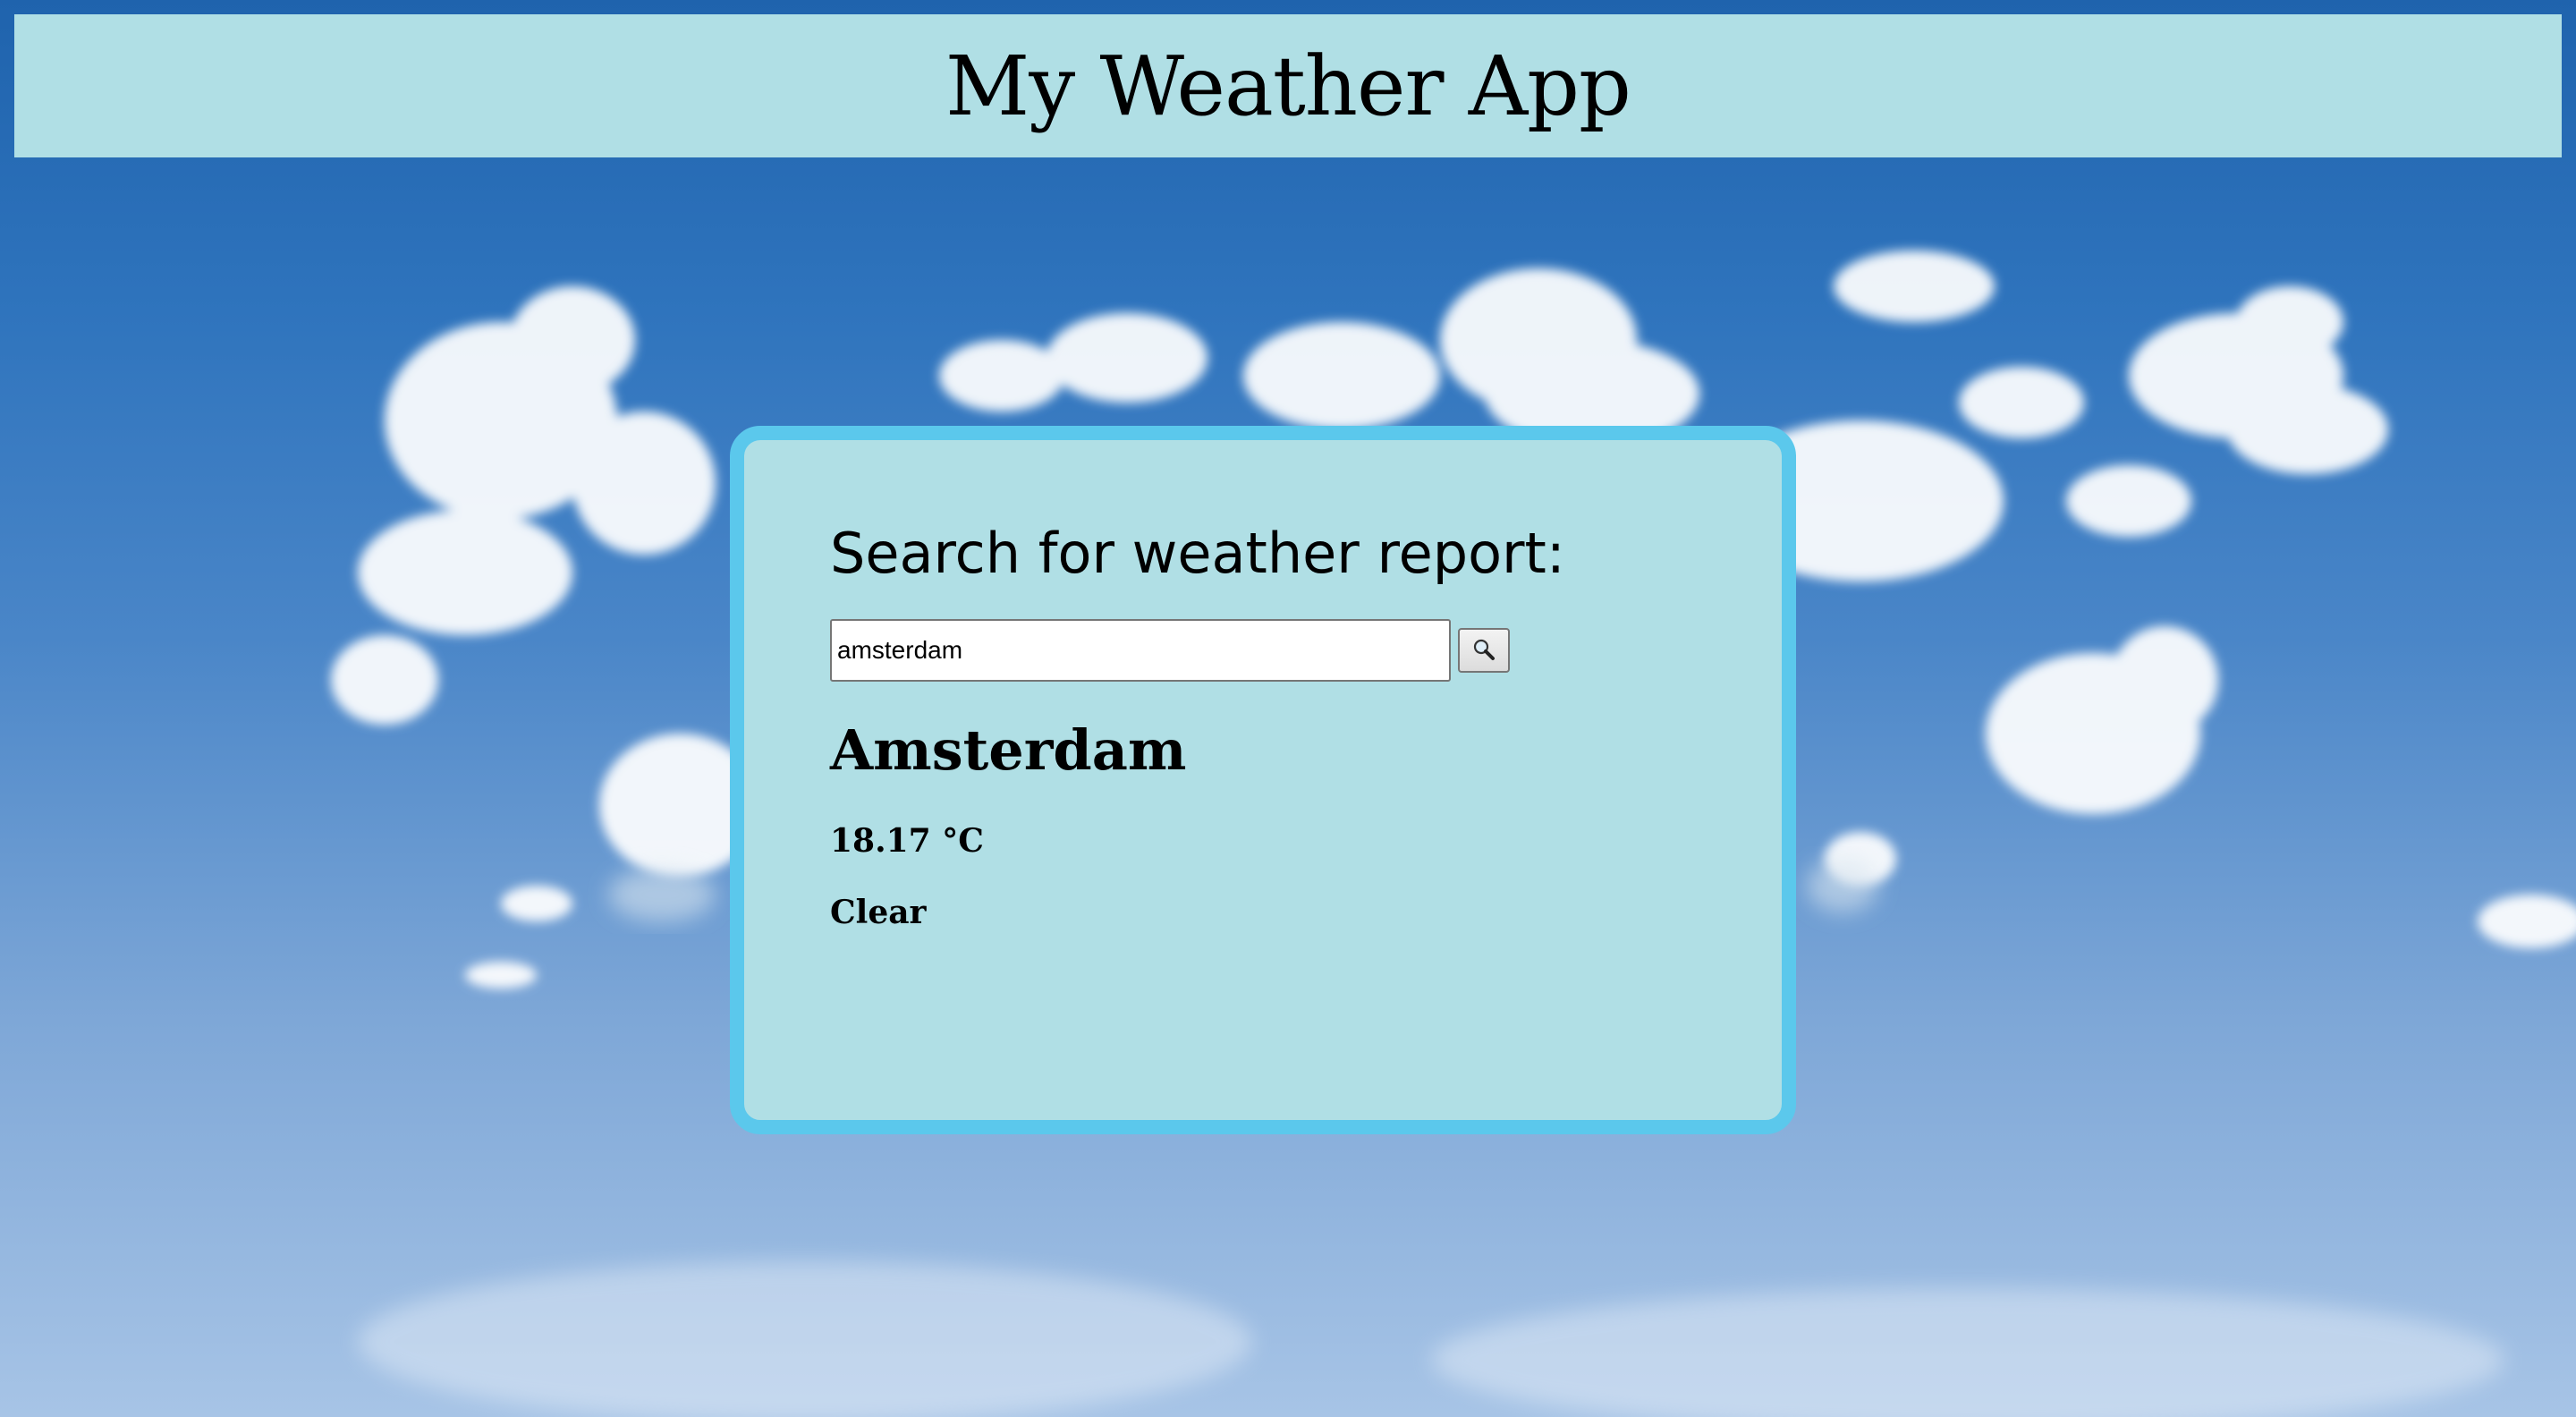  I want to click on search-button, so click(1484, 650).